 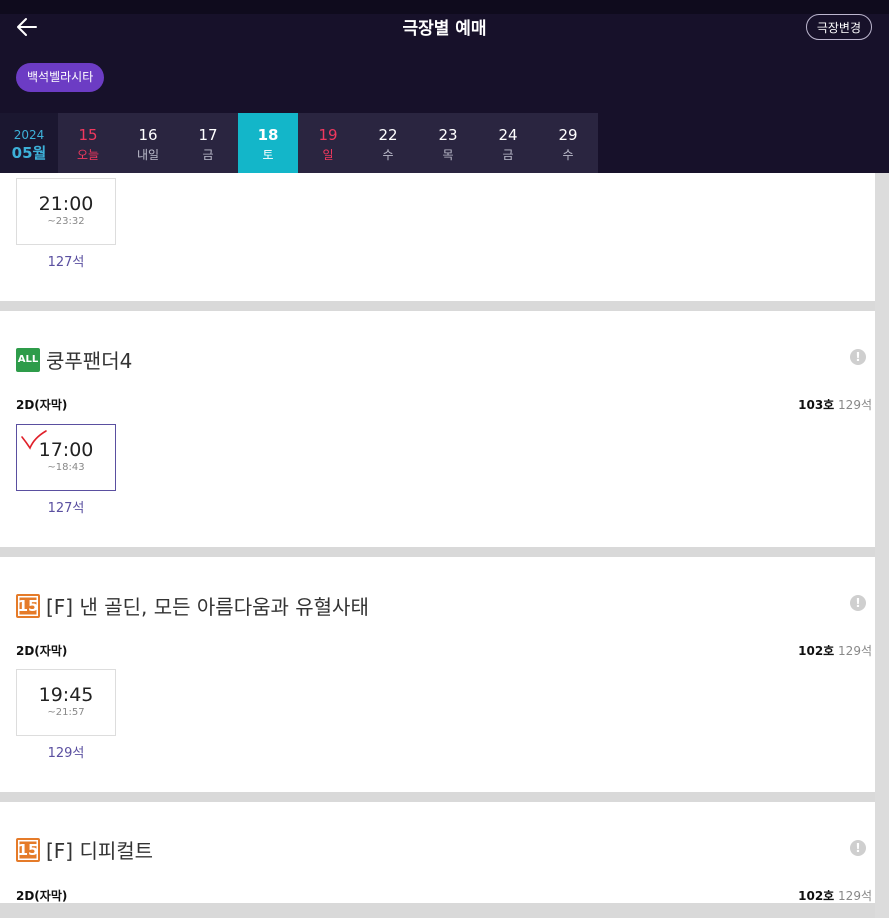 What do you see at coordinates (437, 852) in the screenshot?
I see `movie-section: 15 [F] 디피컬트 ! 2D(자막) 102호 129석` at bounding box center [437, 852].